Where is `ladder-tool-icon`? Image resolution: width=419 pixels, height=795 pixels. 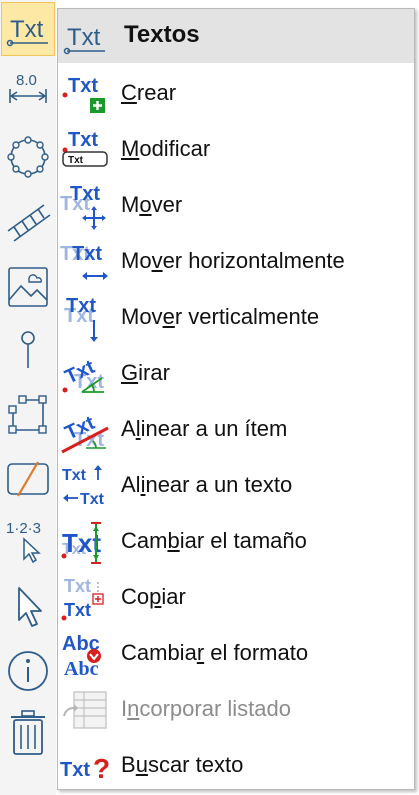
ladder-tool-icon is located at coordinates (29, 223).